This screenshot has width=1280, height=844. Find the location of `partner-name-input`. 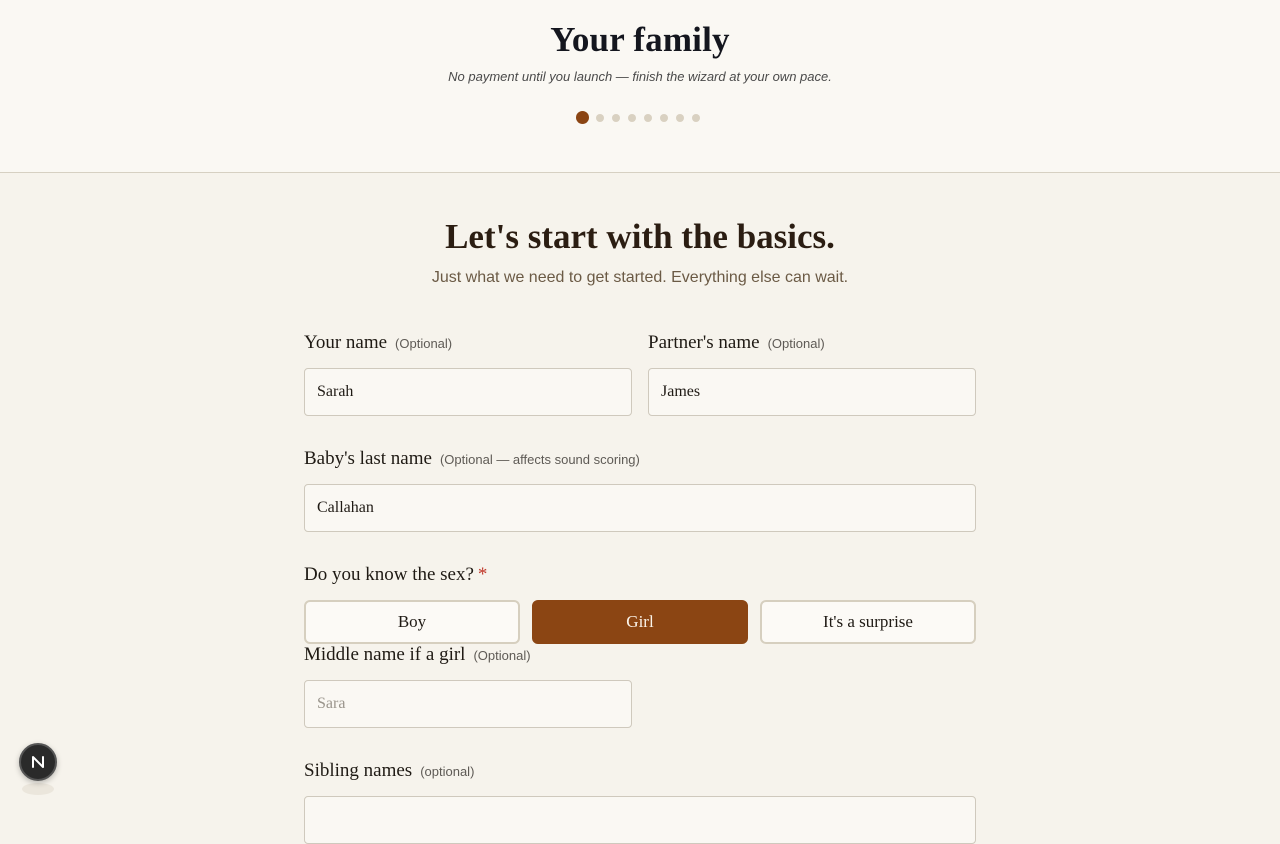

partner-name-input is located at coordinates (812, 392).